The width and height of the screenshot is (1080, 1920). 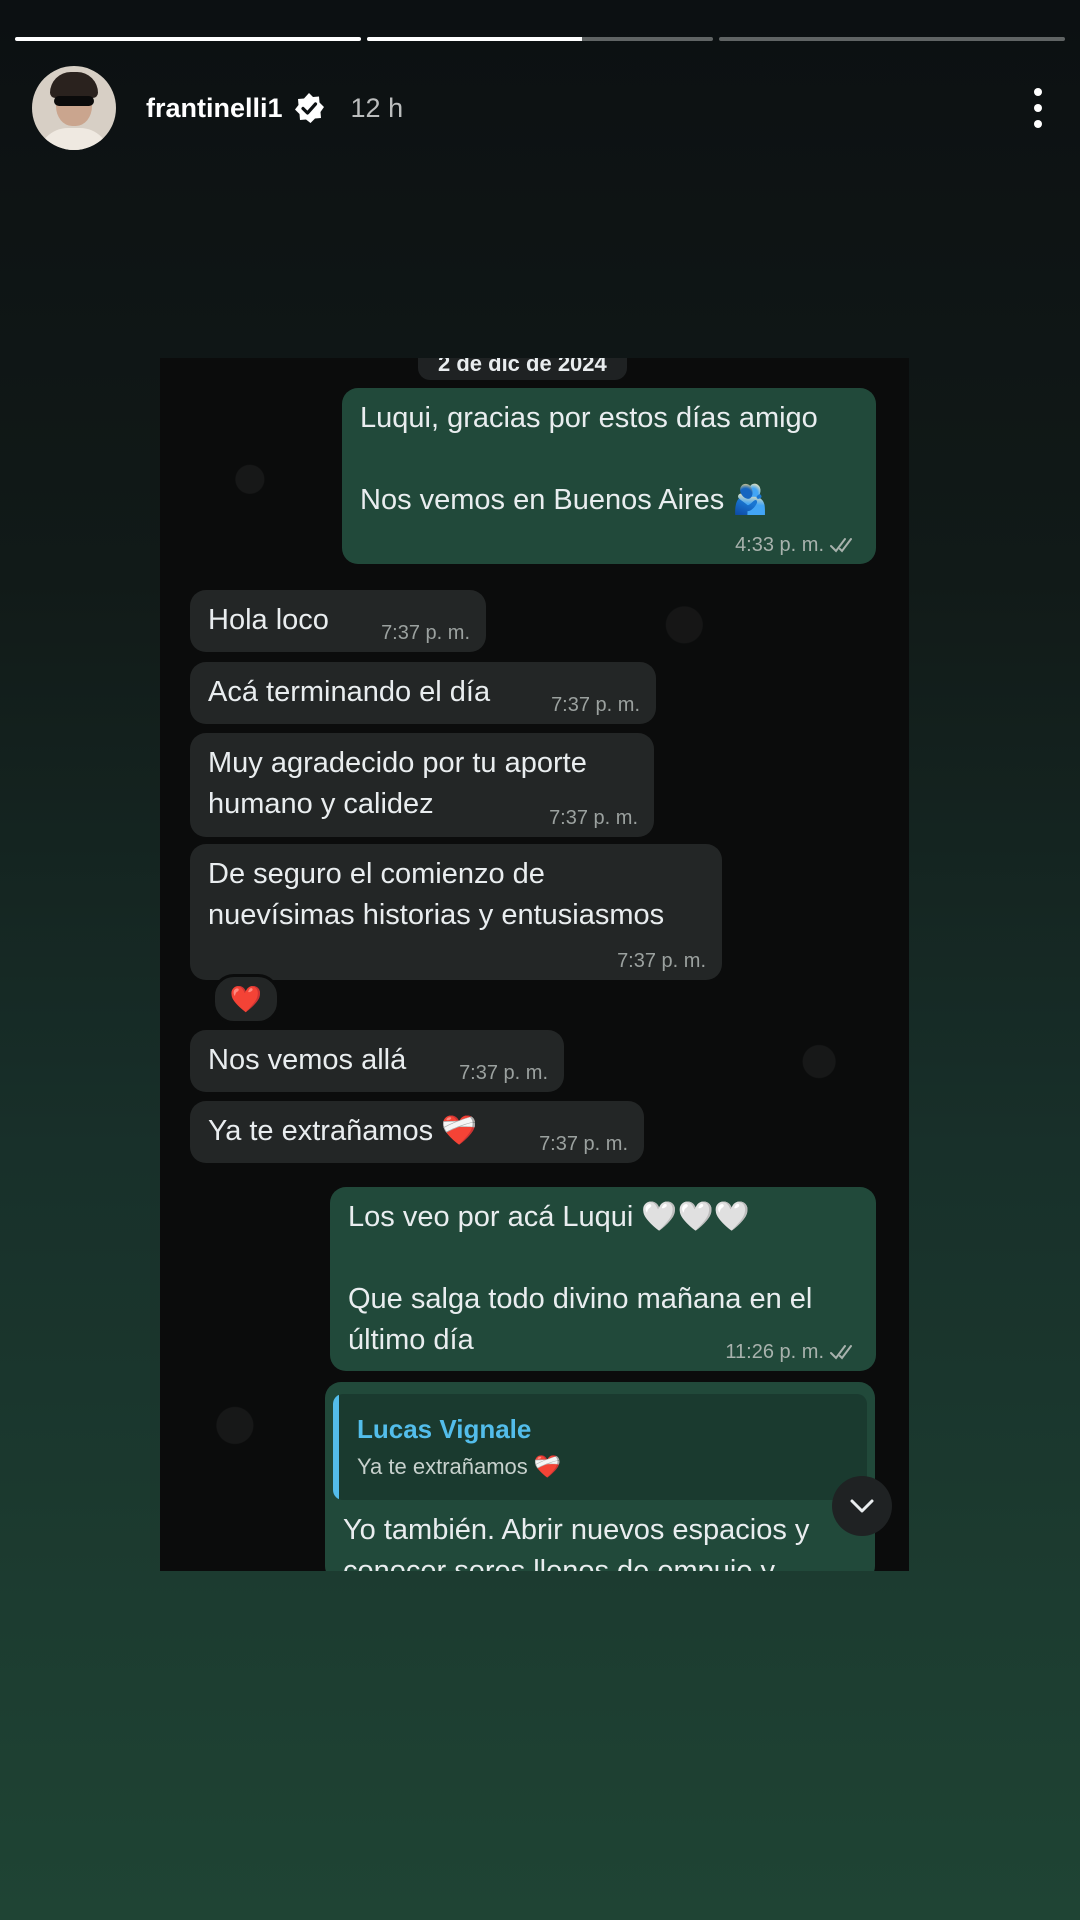 I want to click on verified-badge-icon, so click(x=309, y=108).